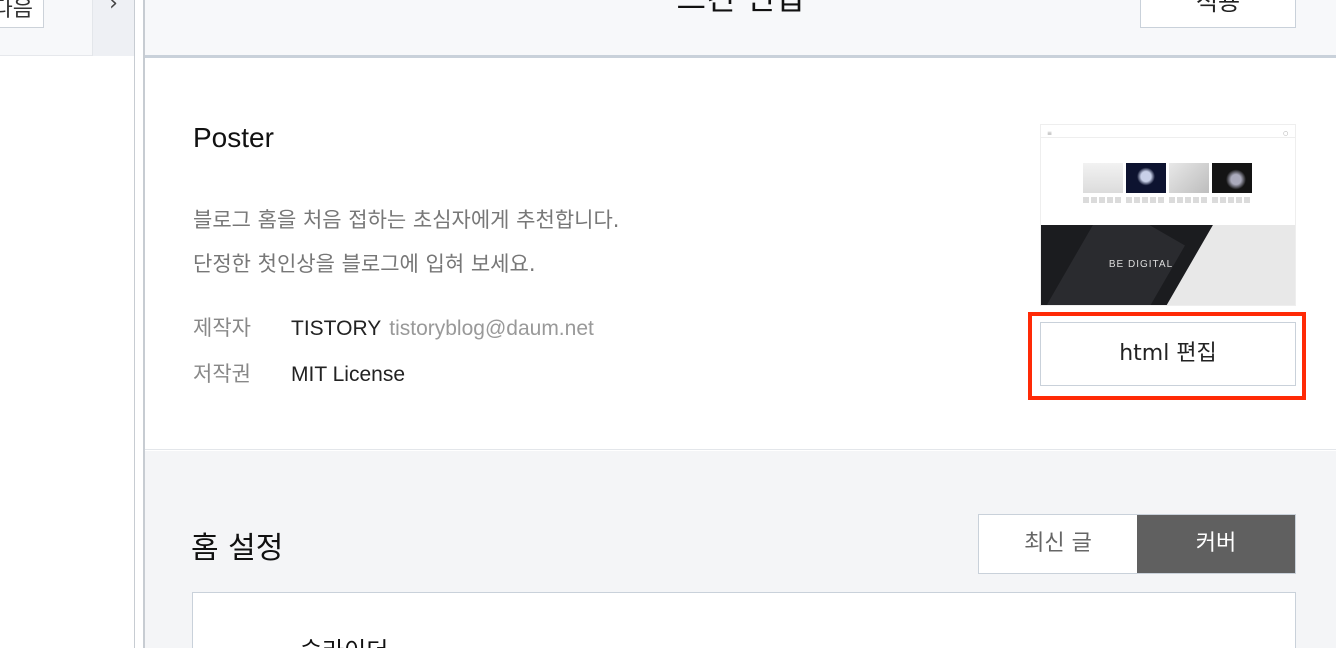  I want to click on thumbnail-caption: BE DIGITAL, so click(1141, 264).